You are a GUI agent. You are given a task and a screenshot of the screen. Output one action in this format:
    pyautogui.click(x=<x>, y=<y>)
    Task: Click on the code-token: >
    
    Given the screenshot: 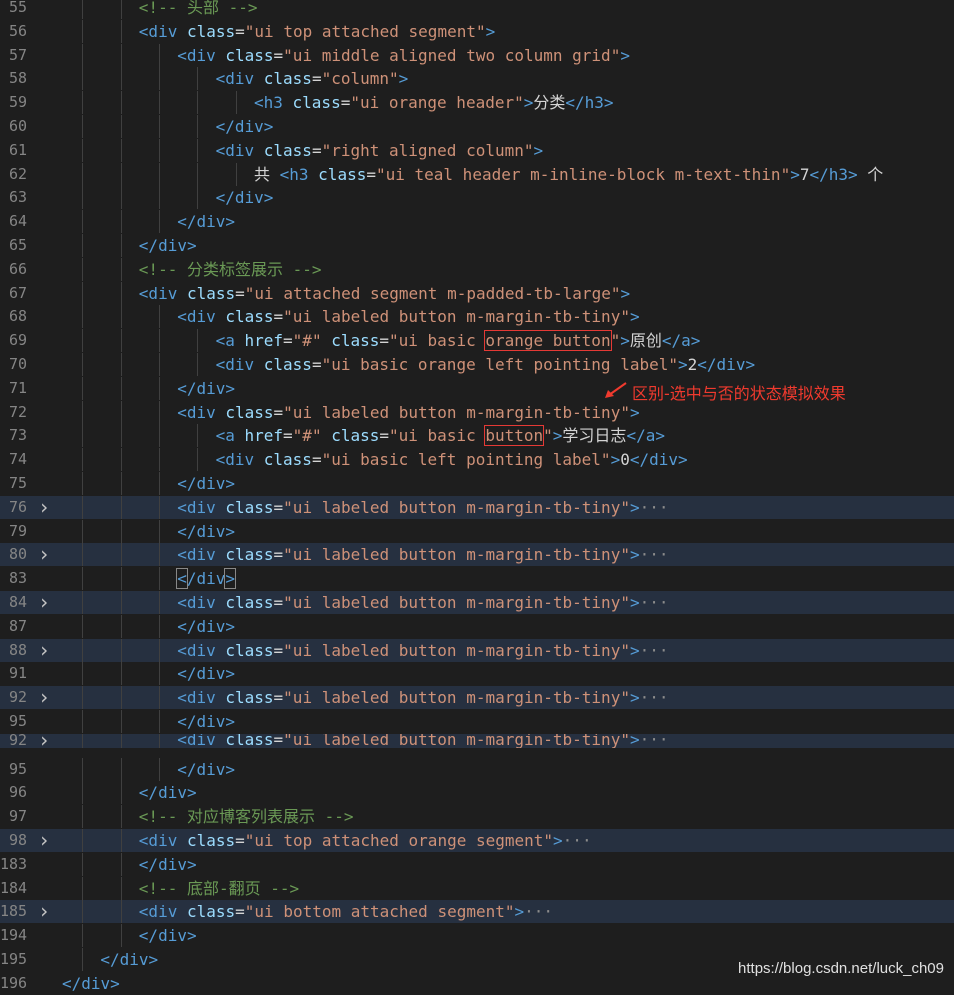 What is the action you would take?
    pyautogui.click(x=634, y=602)
    